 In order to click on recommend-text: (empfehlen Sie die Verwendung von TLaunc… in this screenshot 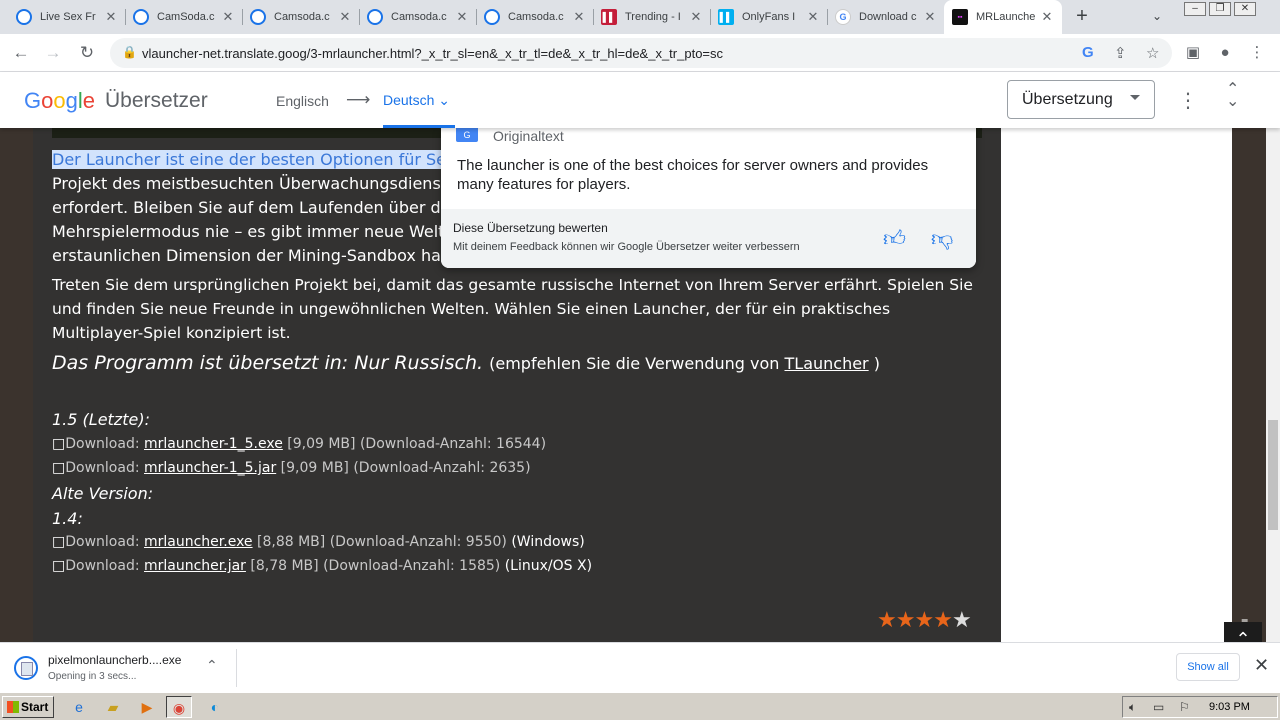, I will do `click(684, 363)`.